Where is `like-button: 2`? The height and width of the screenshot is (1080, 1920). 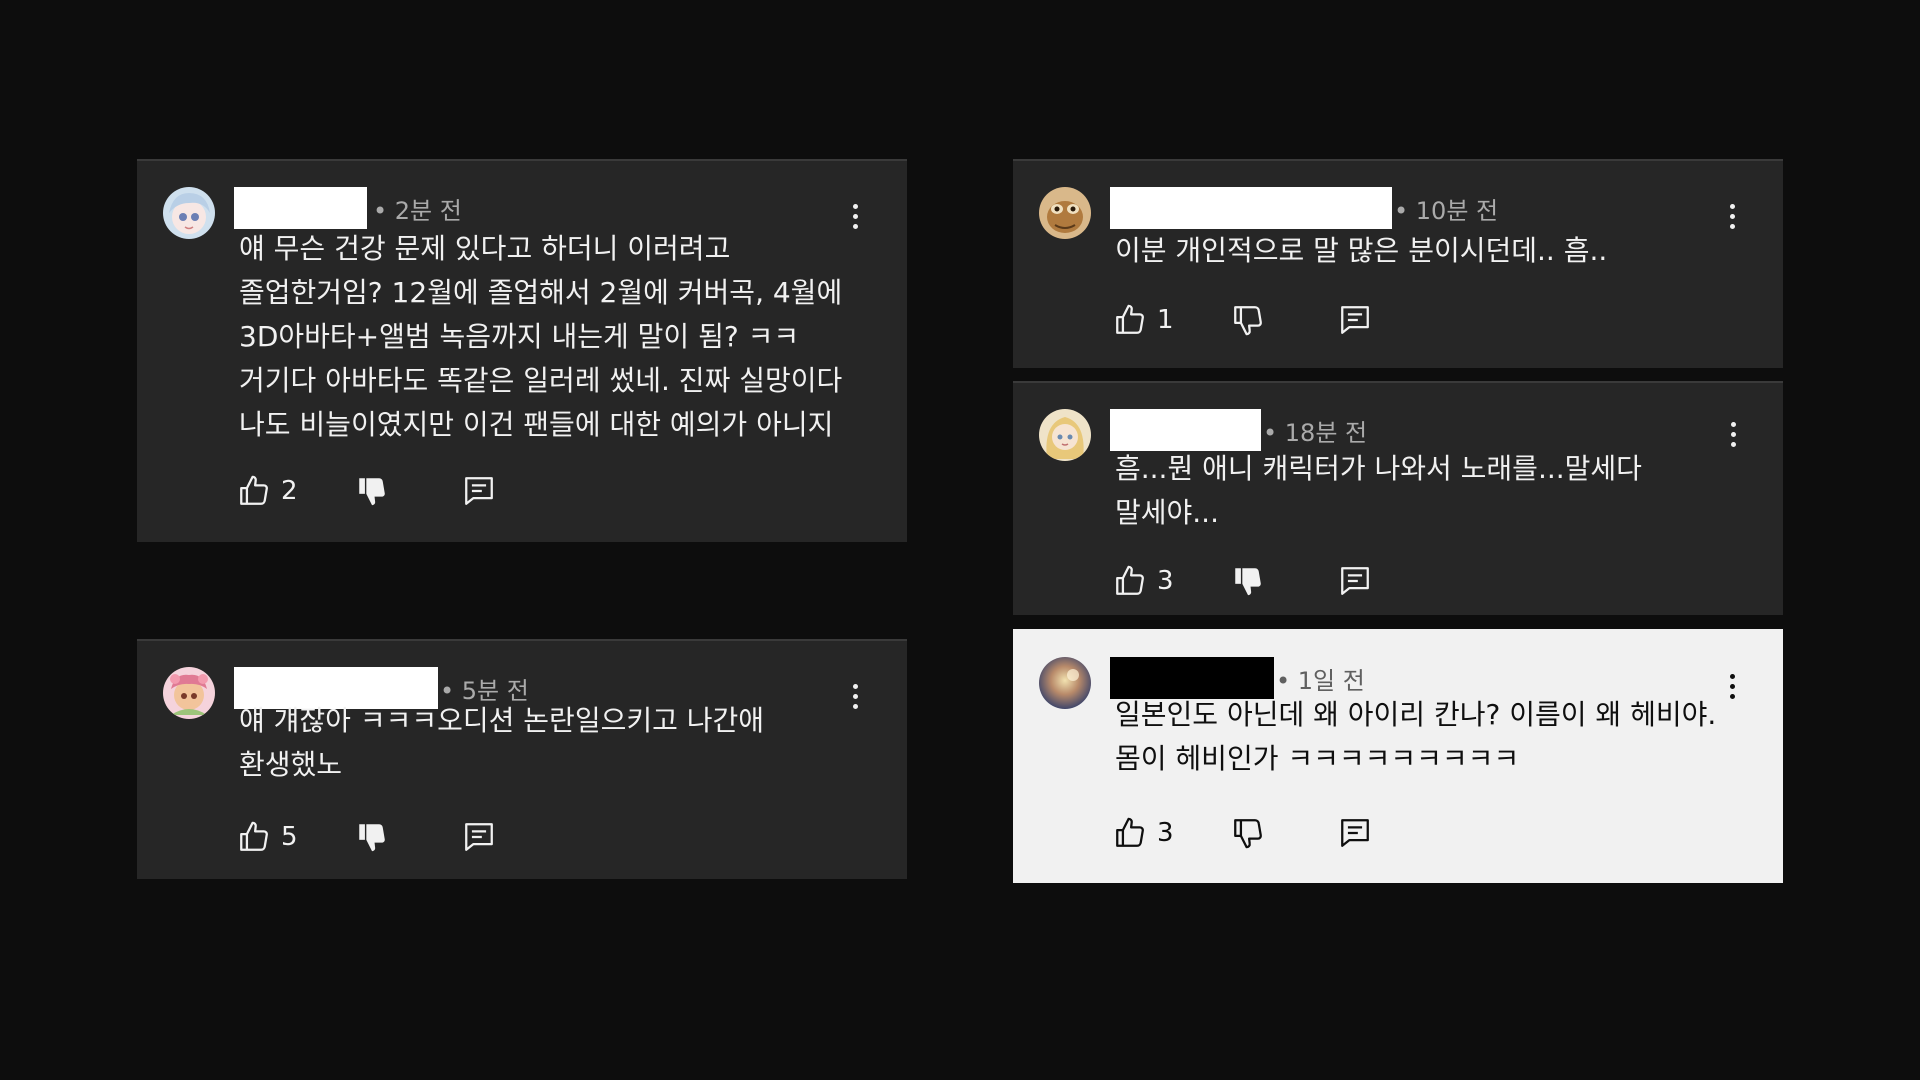
like-button: 2 is located at coordinates (267, 491).